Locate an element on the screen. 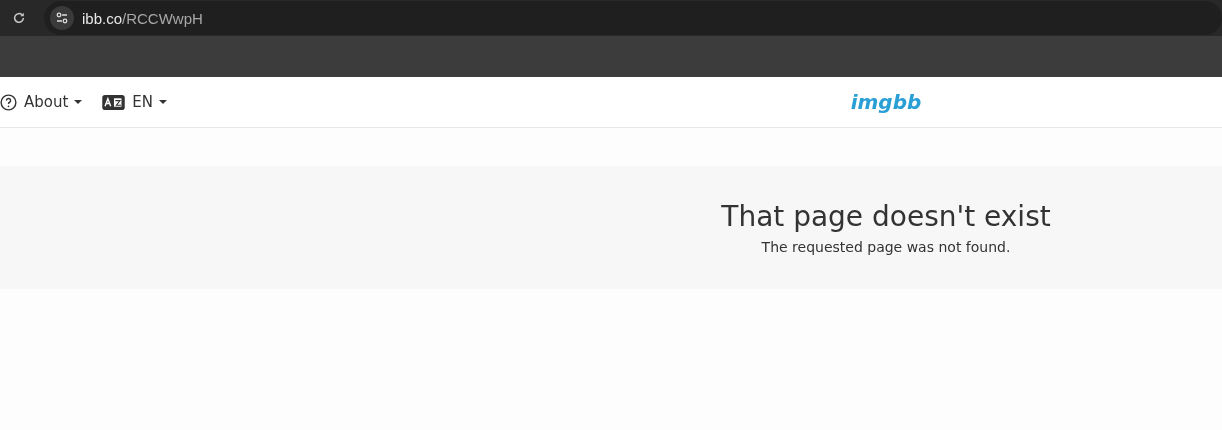  site-settings-icon is located at coordinates (62, 18).